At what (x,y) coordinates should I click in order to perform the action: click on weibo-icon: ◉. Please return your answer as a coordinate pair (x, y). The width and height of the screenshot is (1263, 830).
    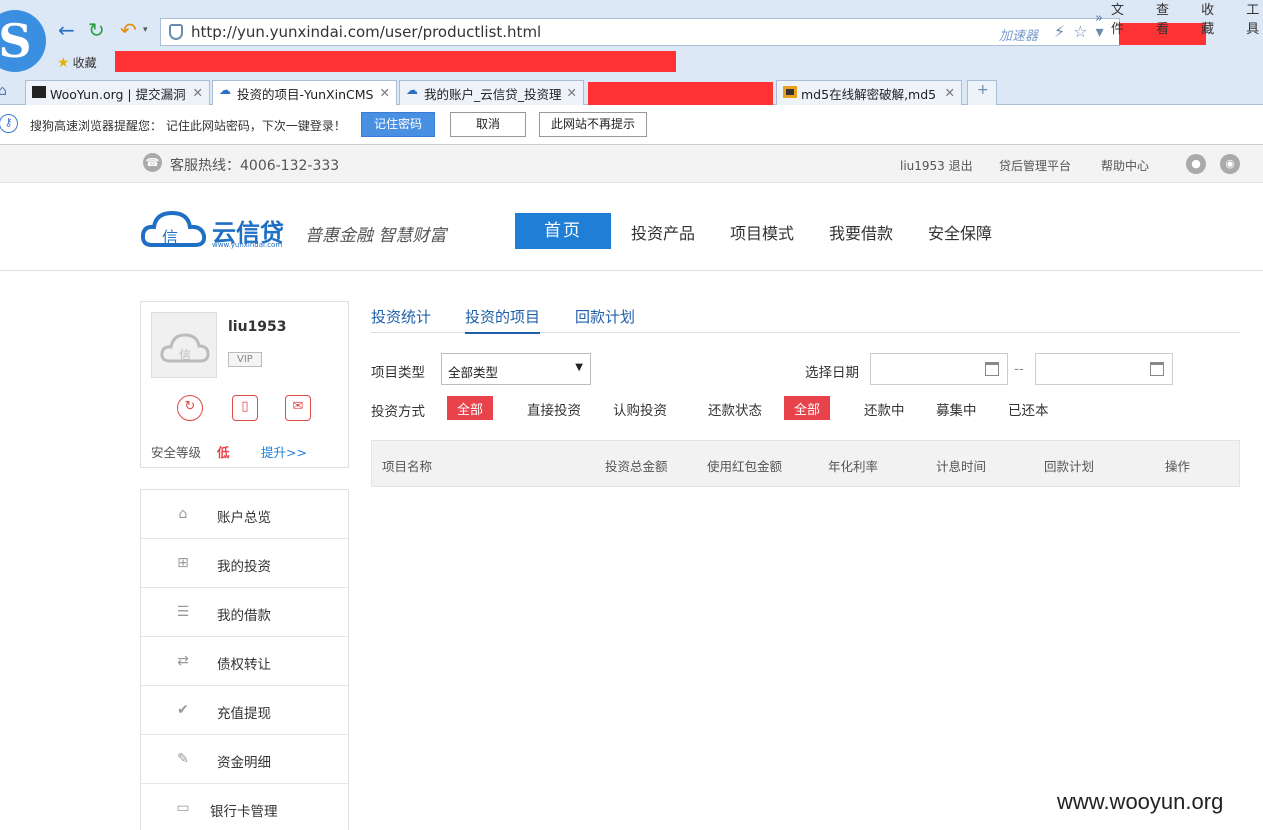
    Looking at the image, I should click on (1230, 164).